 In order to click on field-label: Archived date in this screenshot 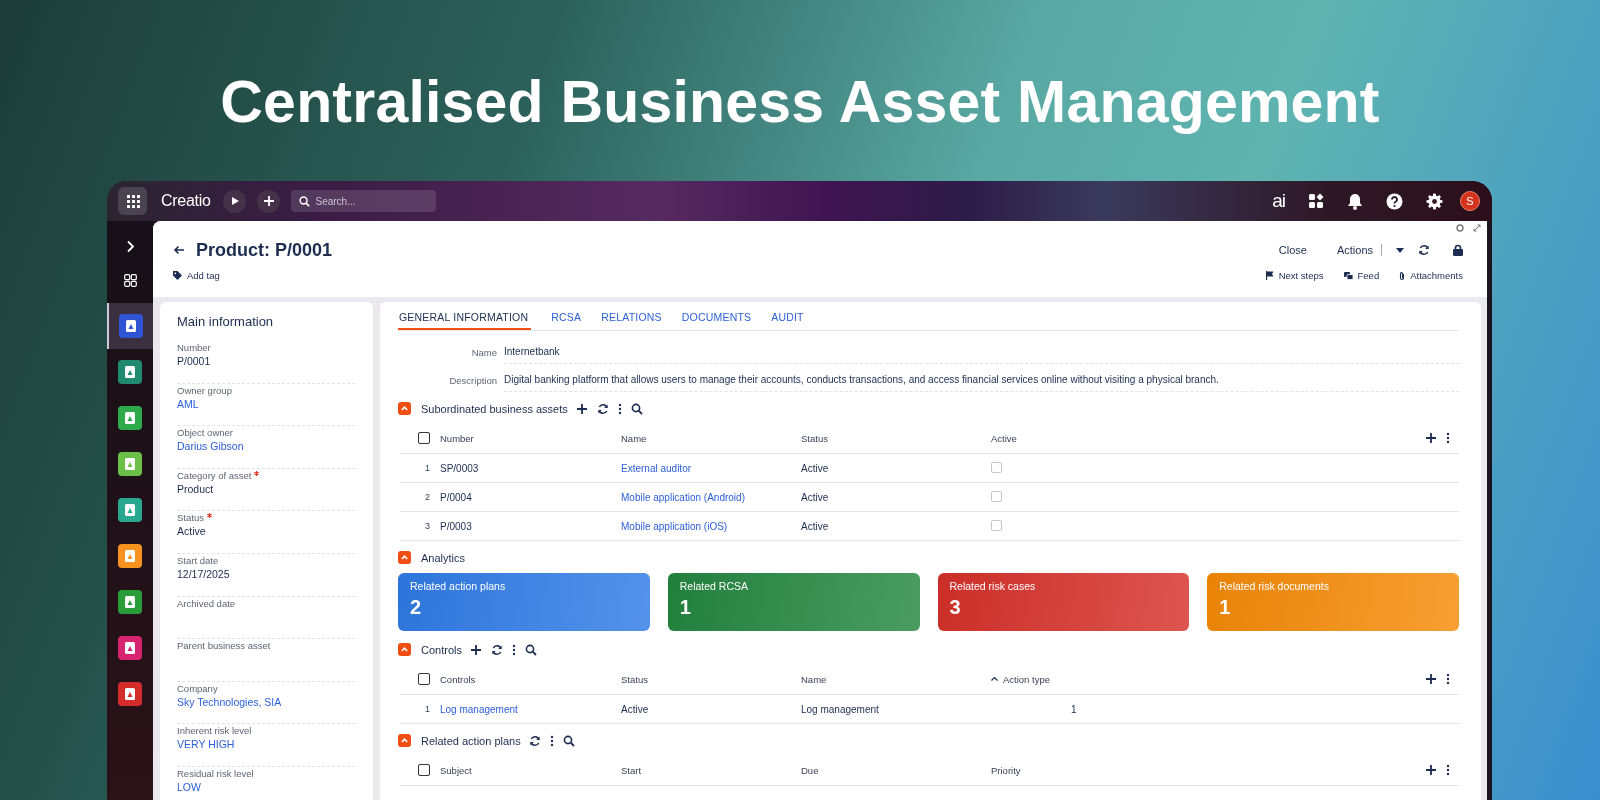, I will do `click(206, 603)`.